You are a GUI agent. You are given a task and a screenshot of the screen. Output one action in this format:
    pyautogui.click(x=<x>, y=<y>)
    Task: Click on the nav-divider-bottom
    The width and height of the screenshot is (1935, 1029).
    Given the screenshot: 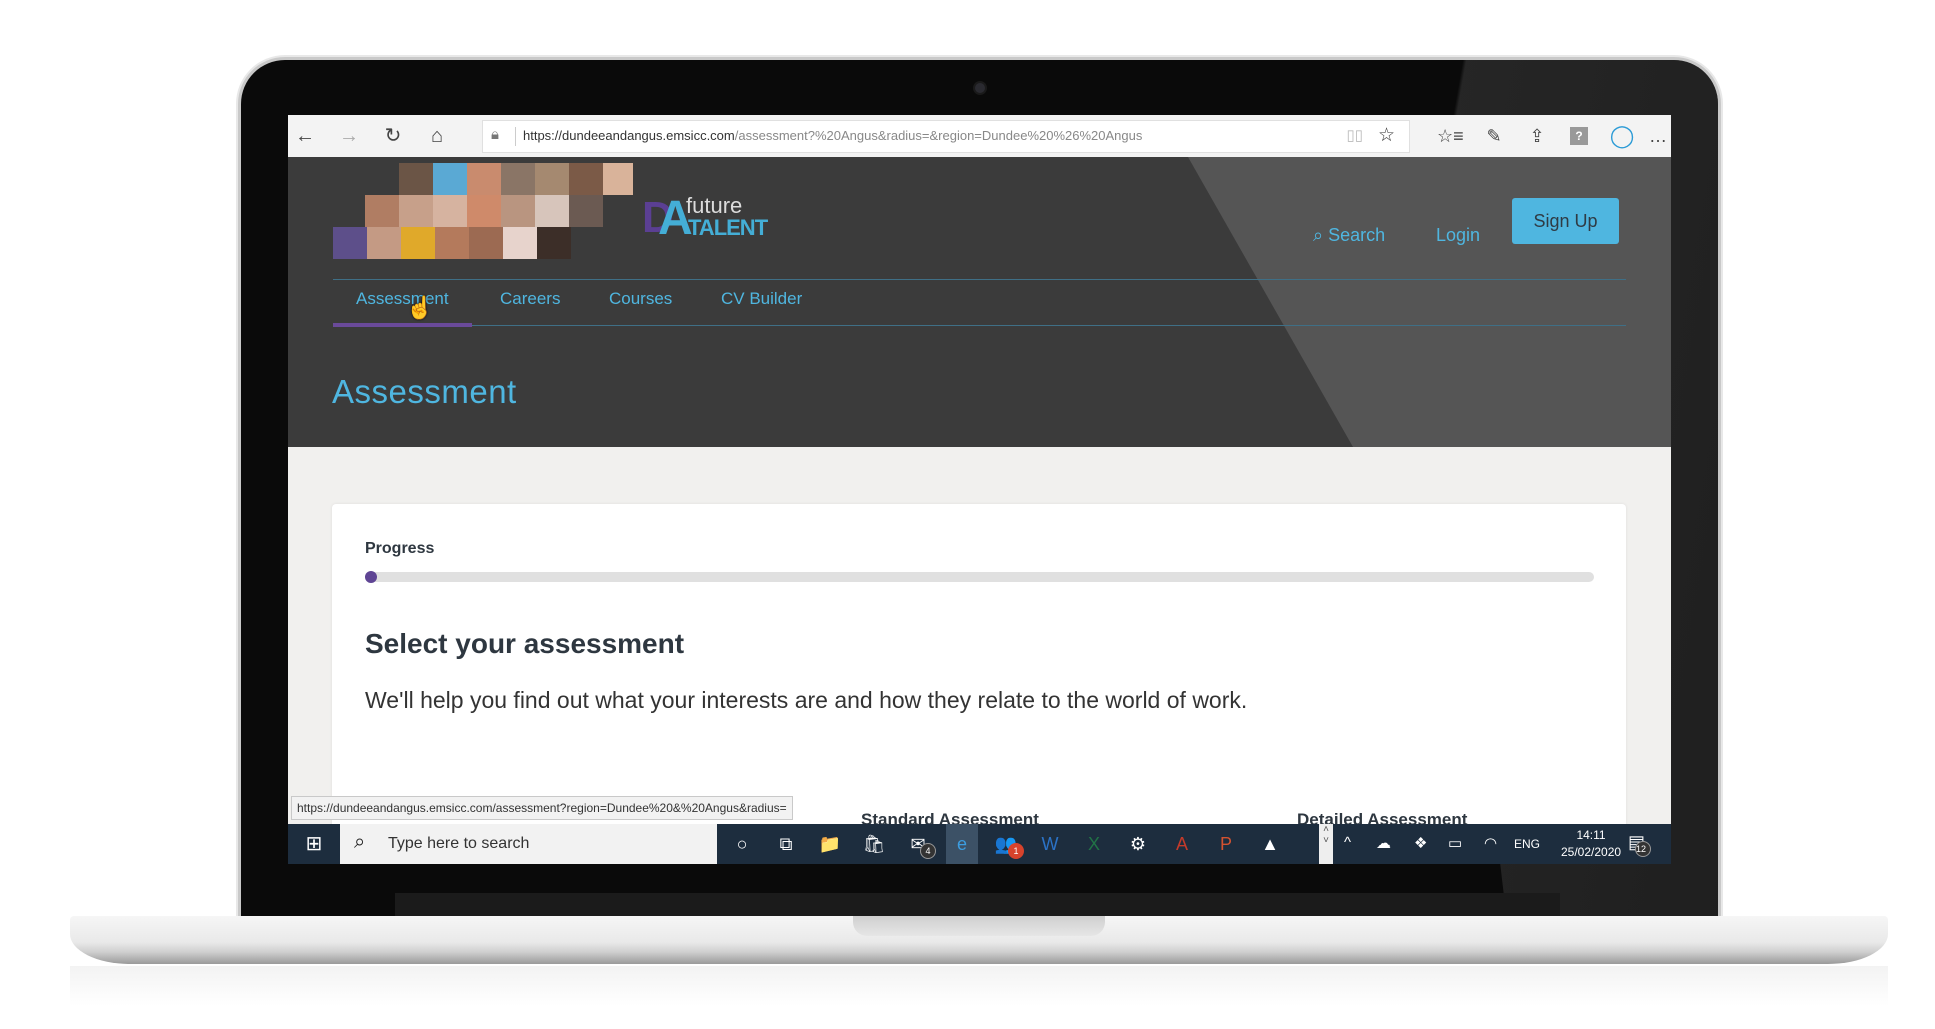 What is the action you would take?
    pyautogui.click(x=979, y=325)
    